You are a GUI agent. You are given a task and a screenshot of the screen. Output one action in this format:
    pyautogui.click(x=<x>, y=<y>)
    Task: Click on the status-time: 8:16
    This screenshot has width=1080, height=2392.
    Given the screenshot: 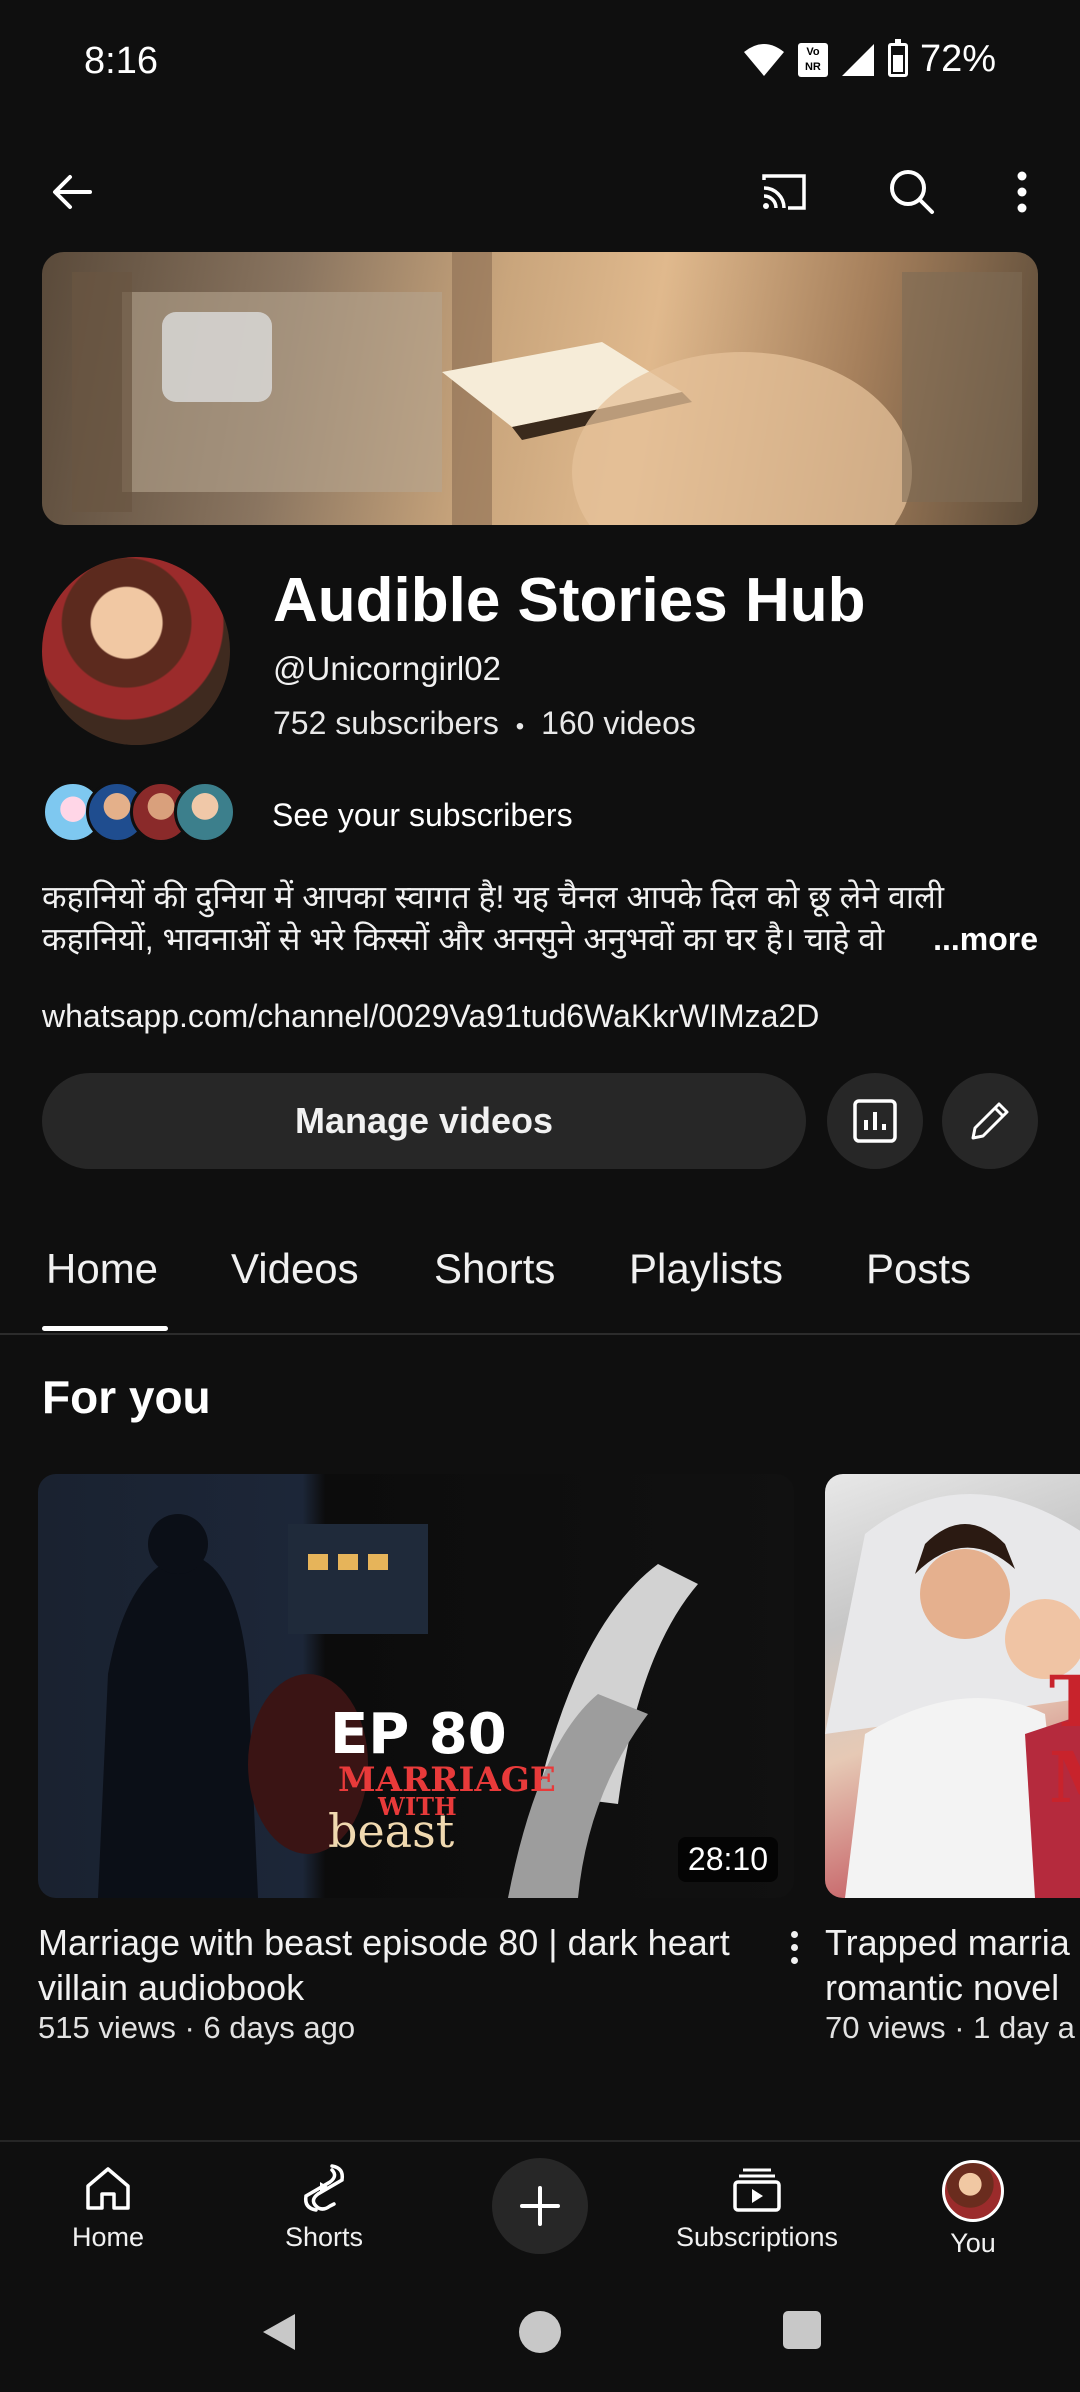 What is the action you would take?
    pyautogui.click(x=121, y=61)
    